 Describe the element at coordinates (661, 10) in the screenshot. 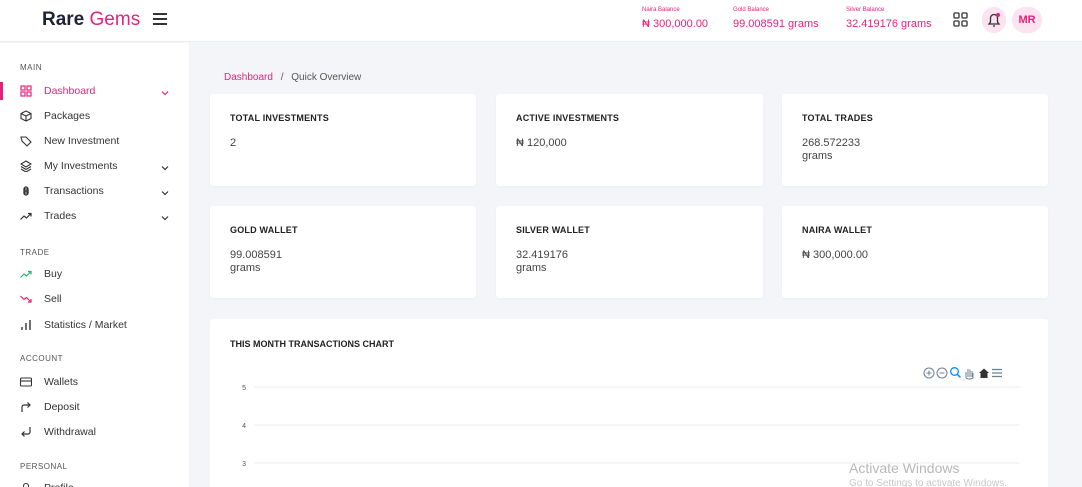

I see `naira-balance-label: Naira Balance` at that location.